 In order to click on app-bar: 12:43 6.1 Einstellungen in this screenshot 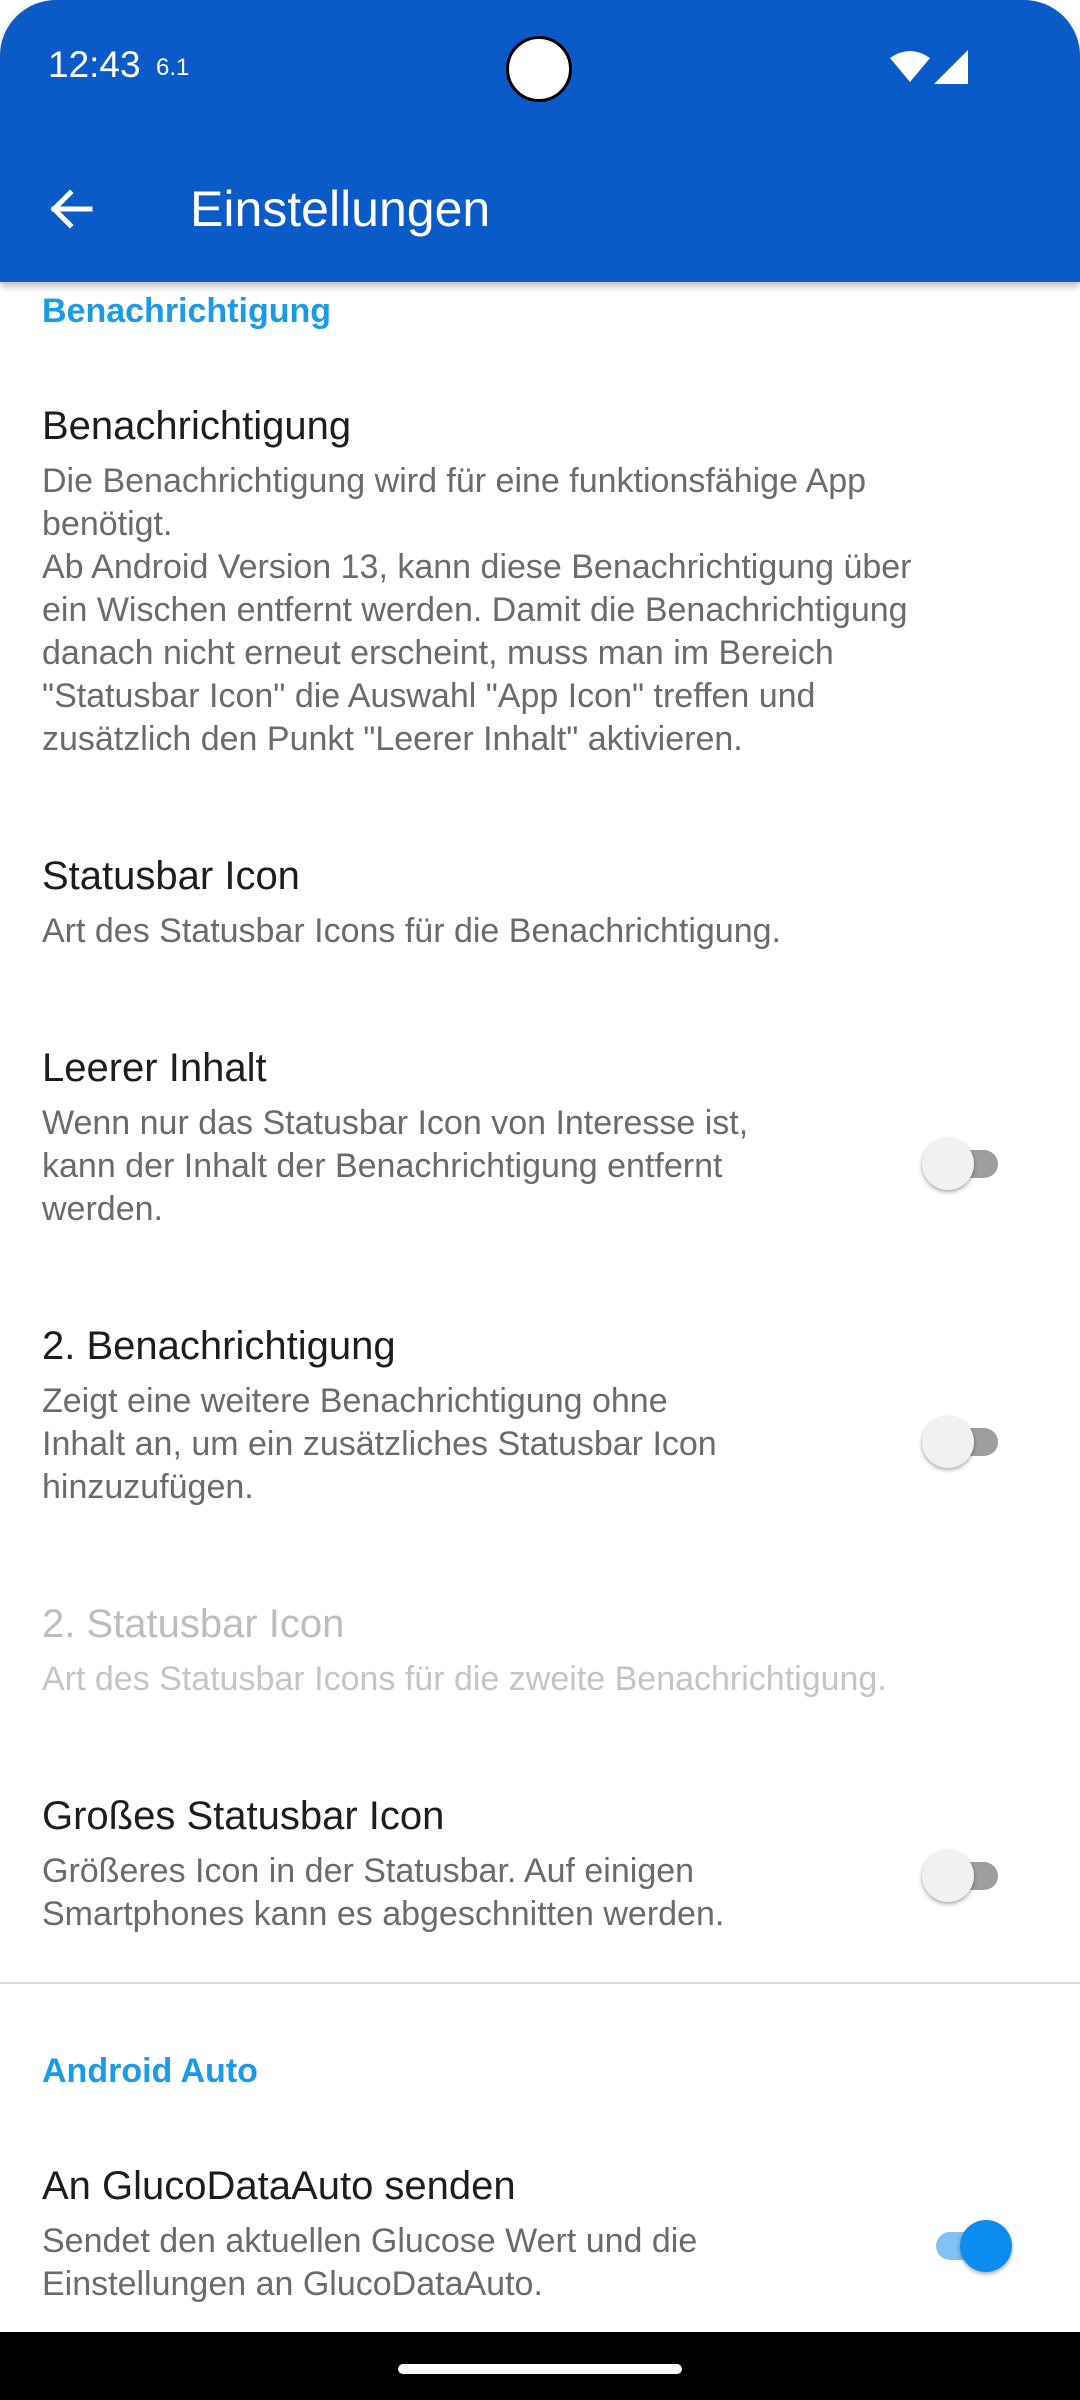, I will do `click(540, 141)`.